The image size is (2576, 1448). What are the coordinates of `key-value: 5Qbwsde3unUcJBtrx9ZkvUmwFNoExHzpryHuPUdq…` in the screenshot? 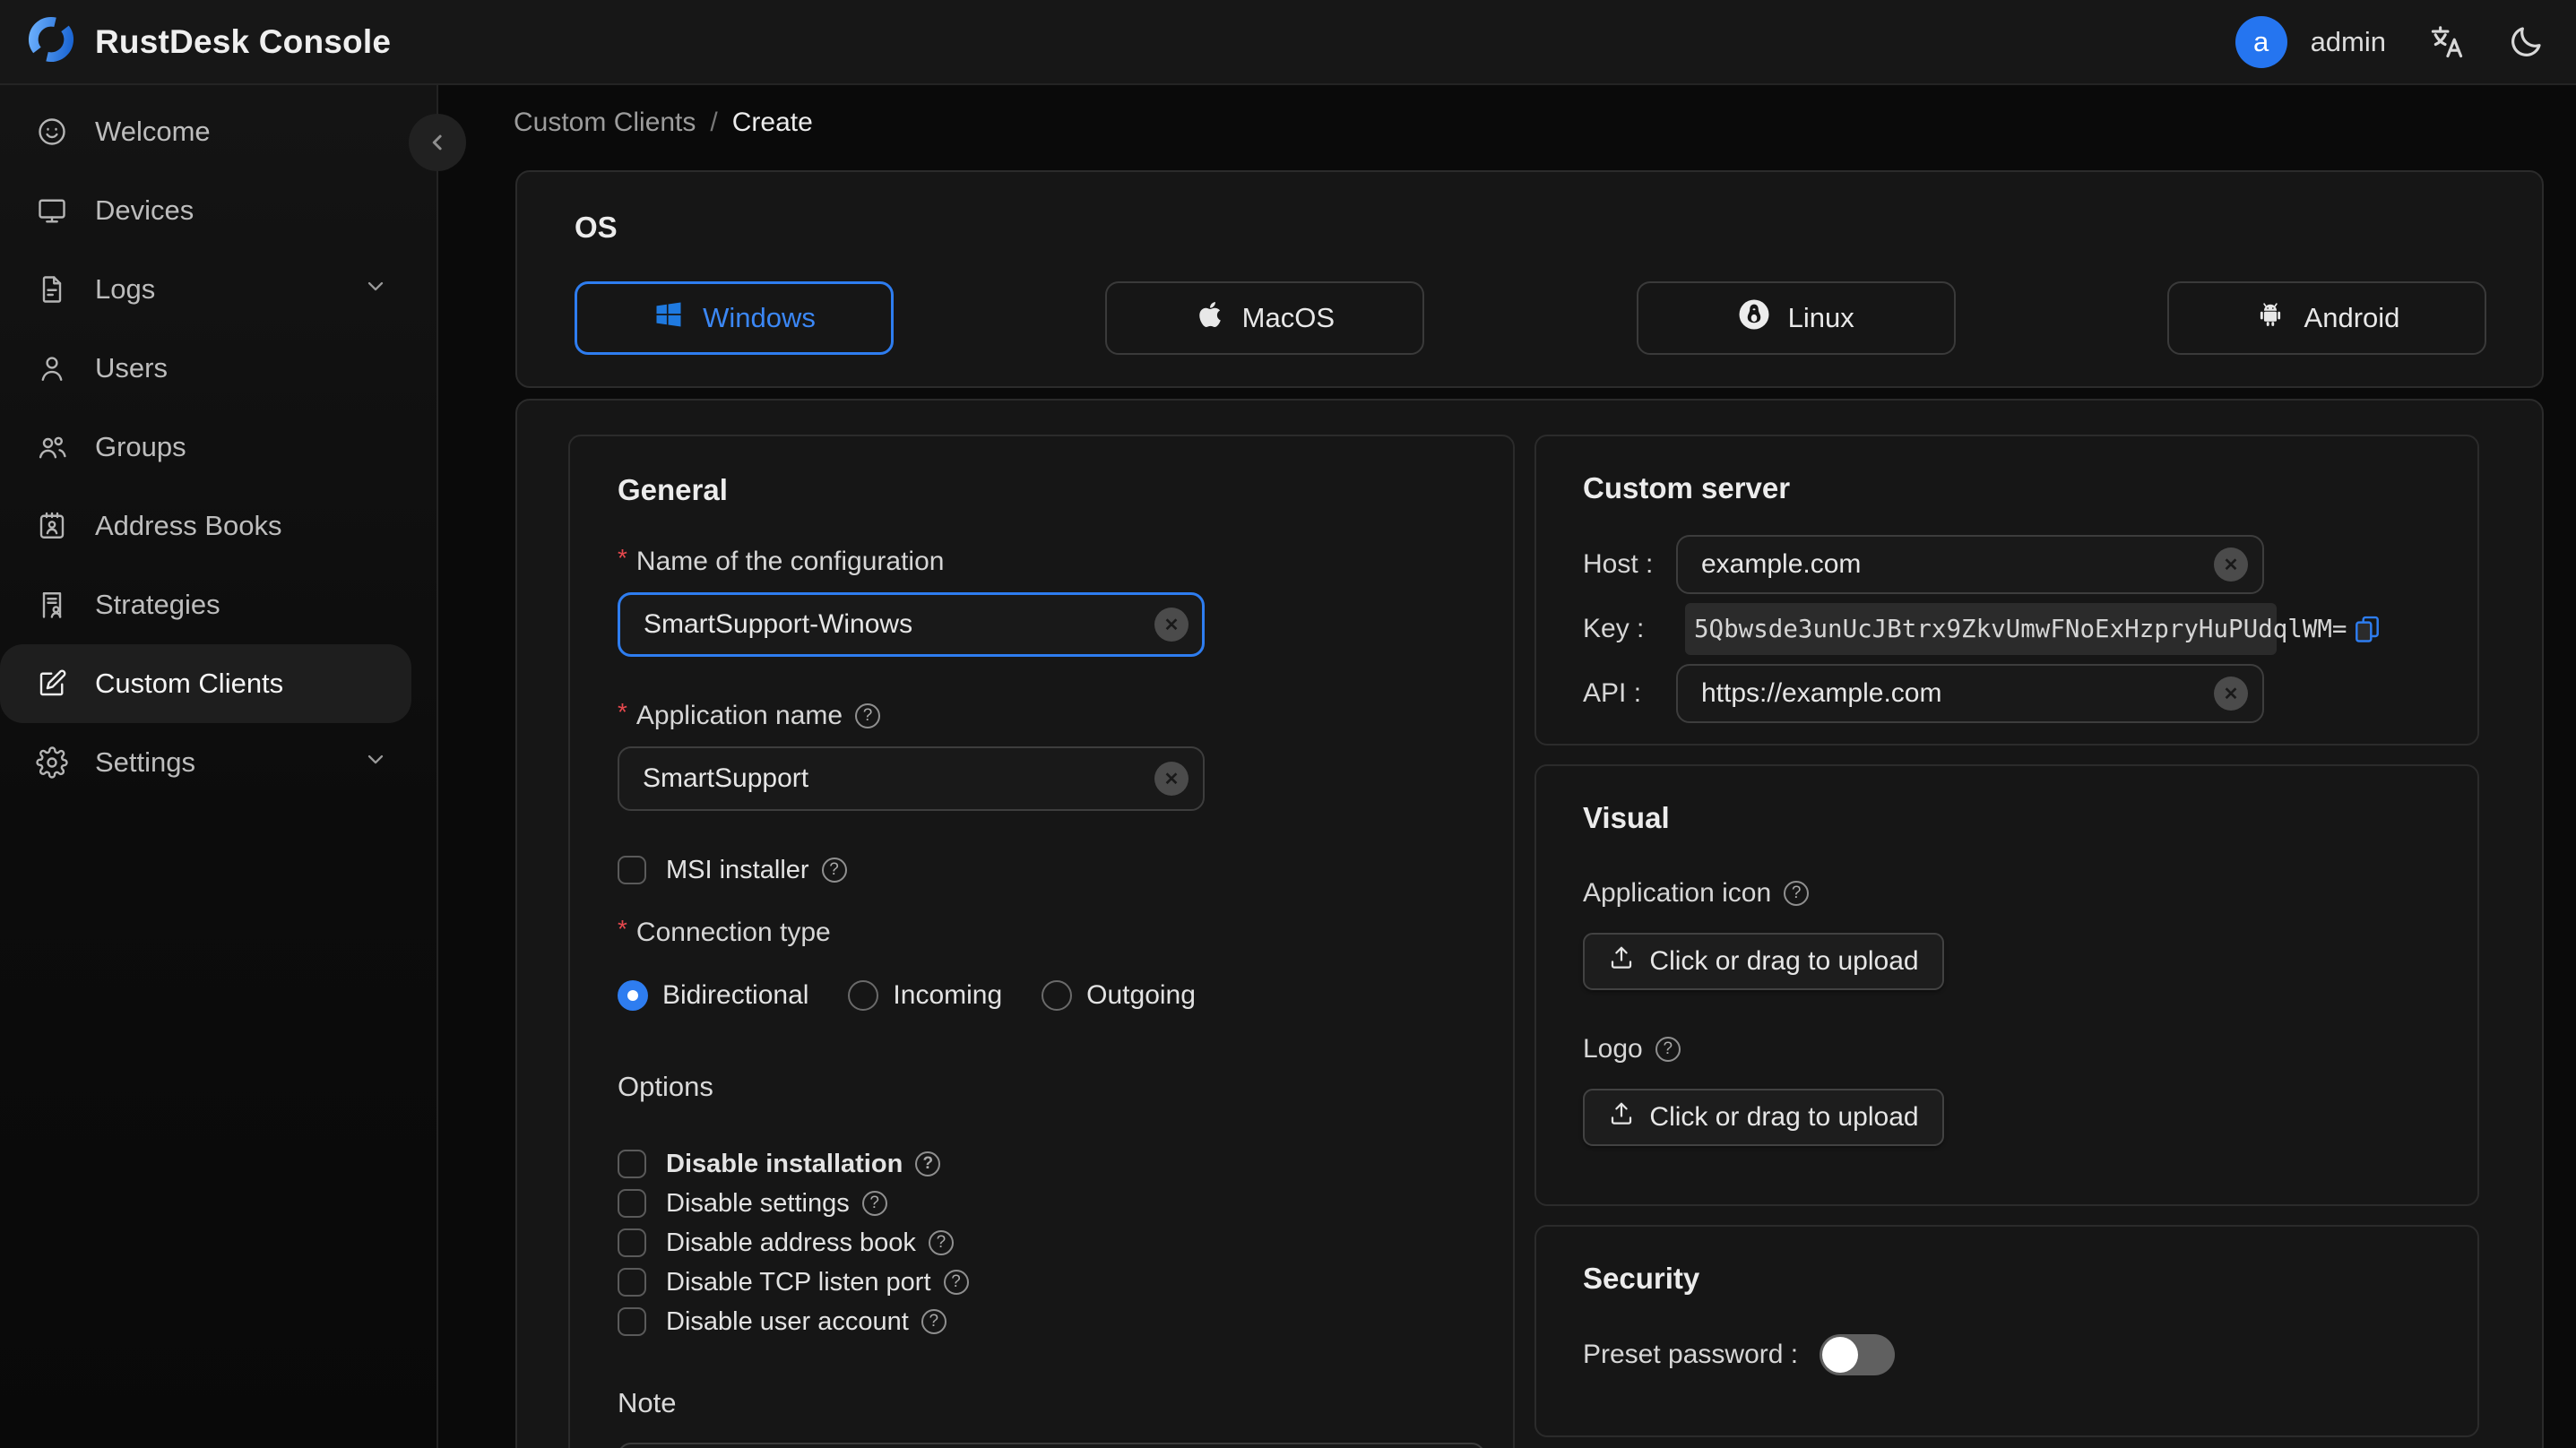 It's located at (2020, 629).